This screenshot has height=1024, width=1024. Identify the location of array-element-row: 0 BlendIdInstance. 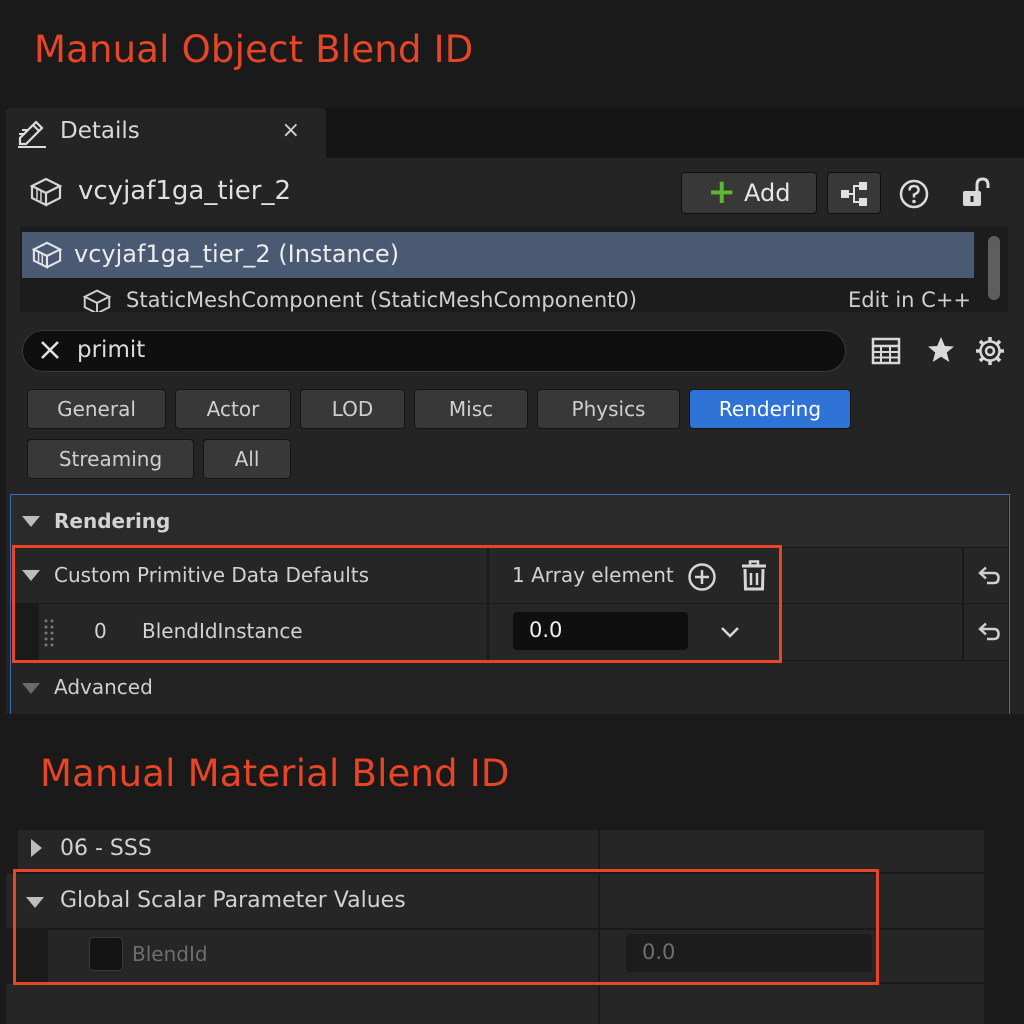
(509, 632).